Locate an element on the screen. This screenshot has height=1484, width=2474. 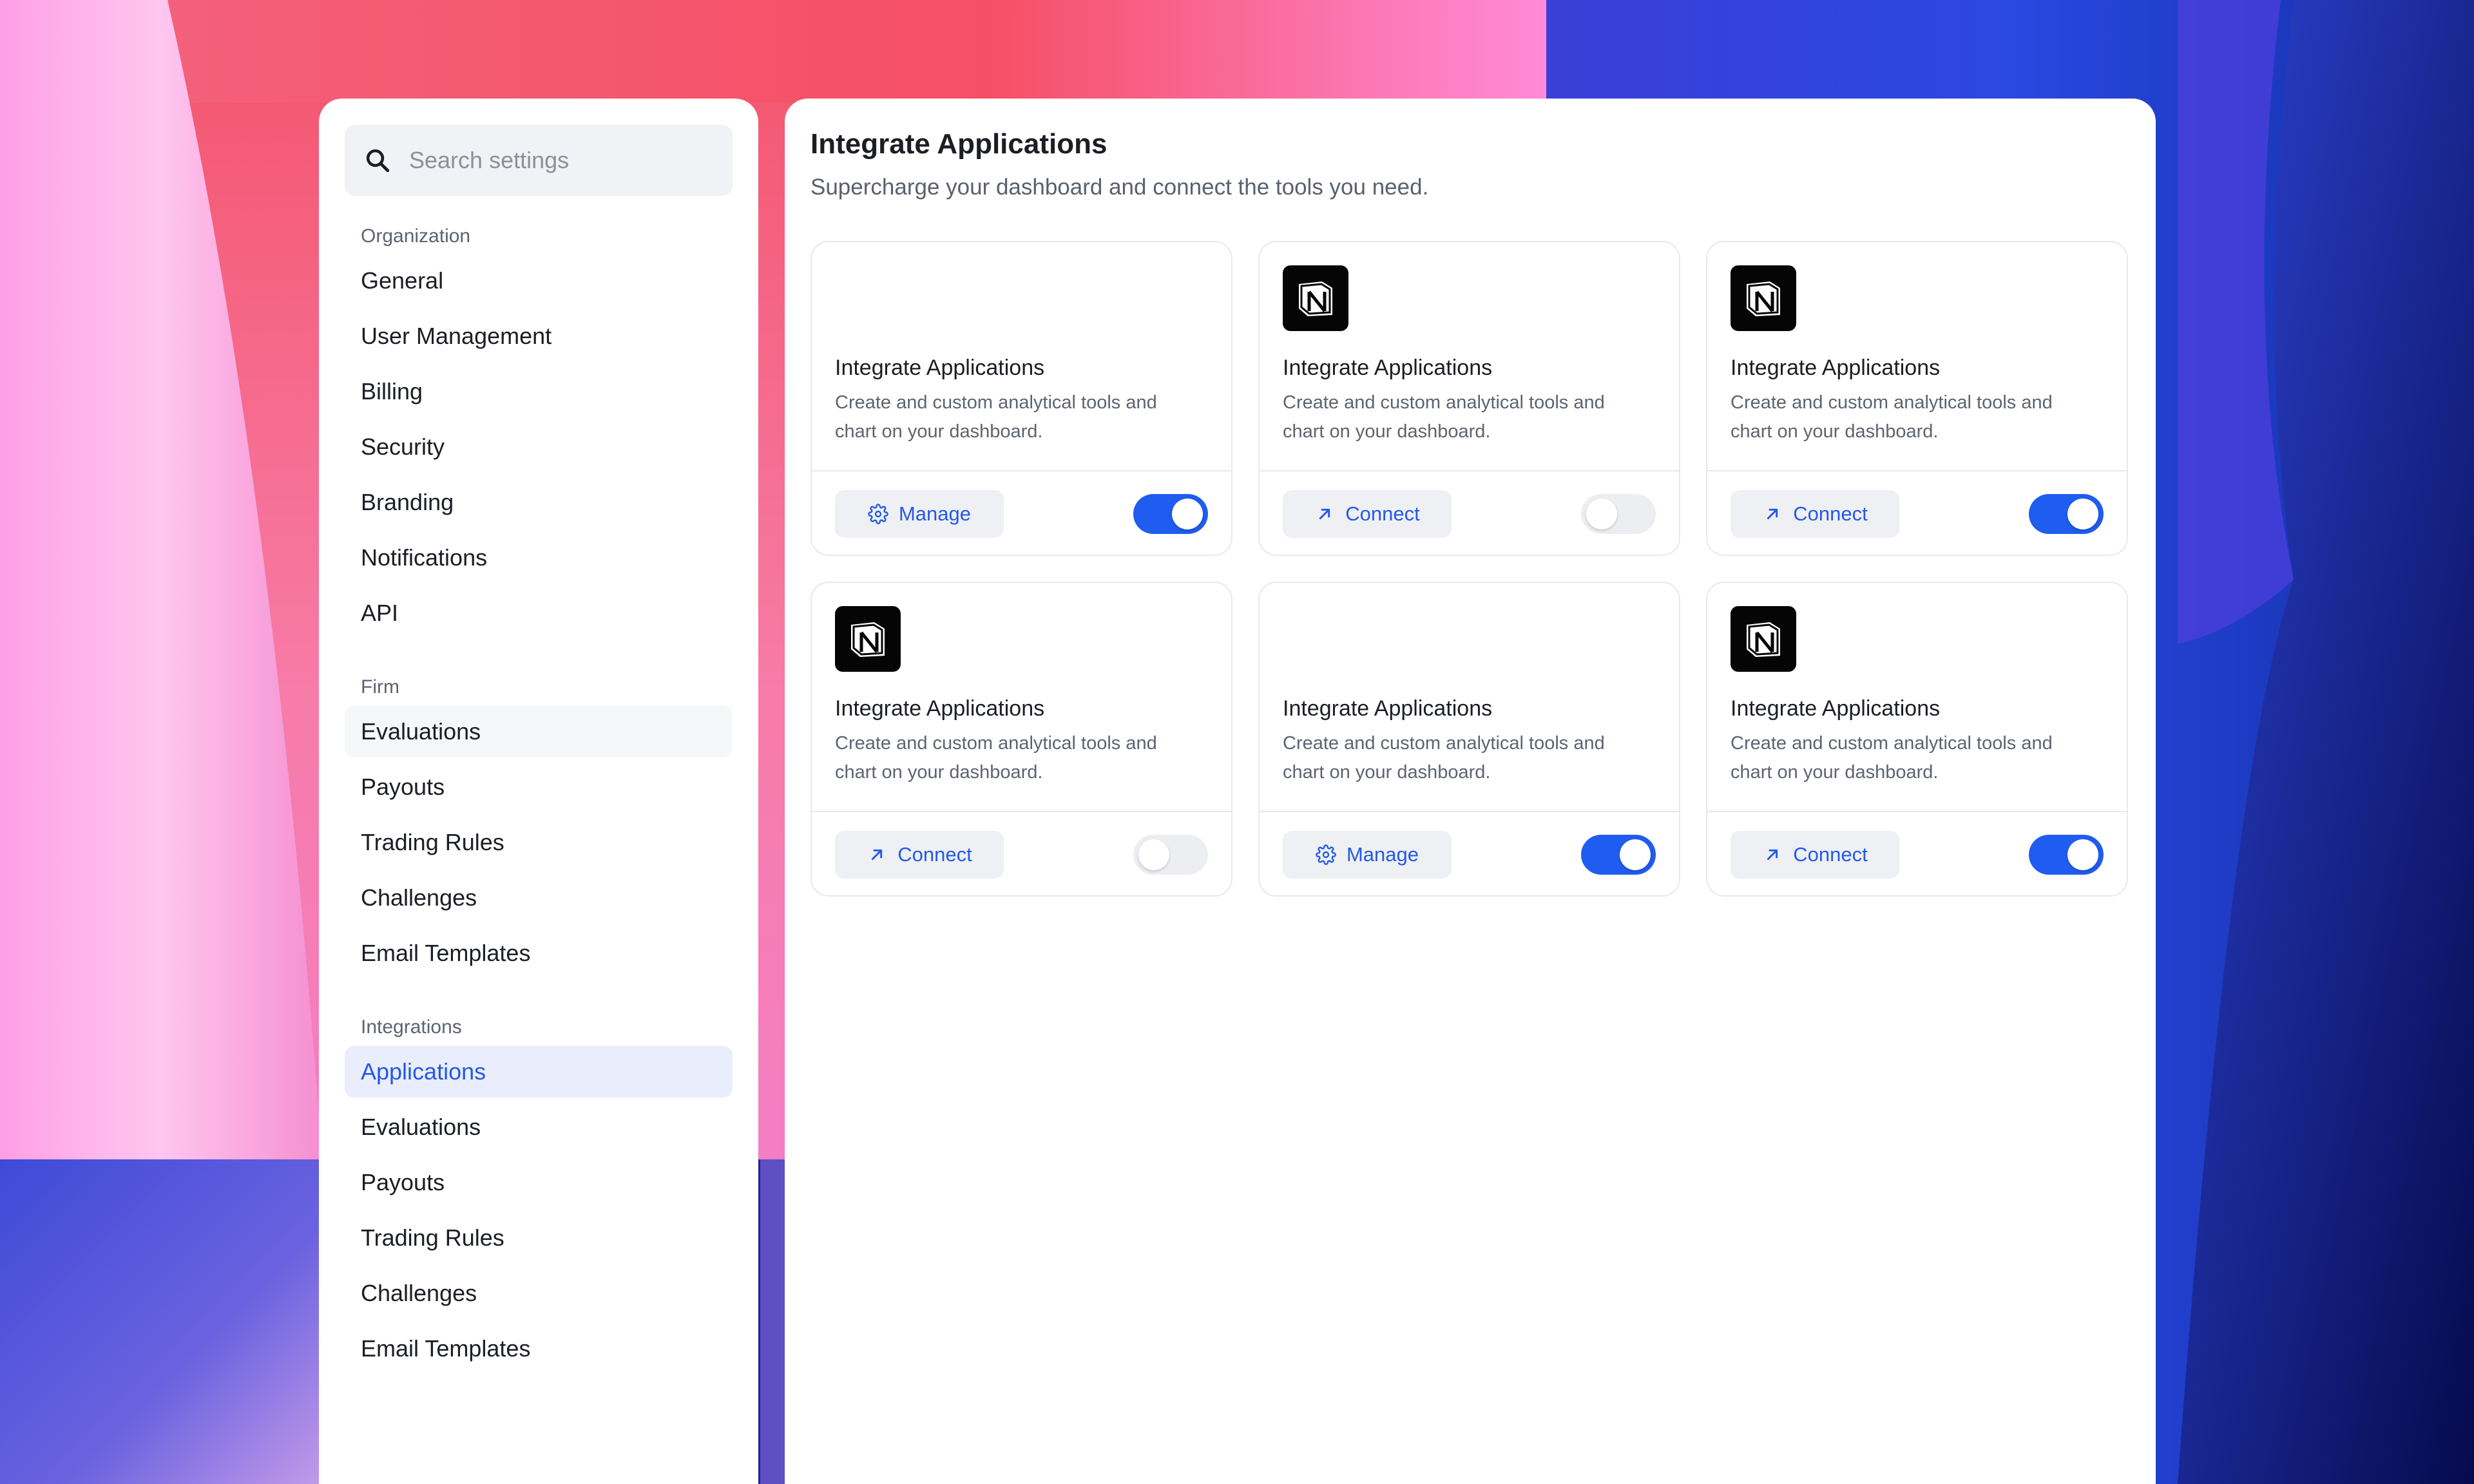
sidebar-item-firm-evaluations: Evaluations is located at coordinates (539, 731).